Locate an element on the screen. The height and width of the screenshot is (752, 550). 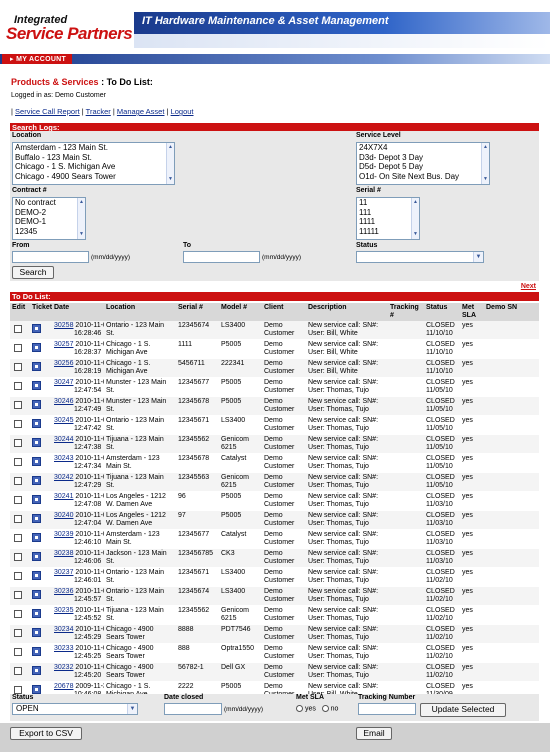
met-sla-no-radio is located at coordinates (325, 708).